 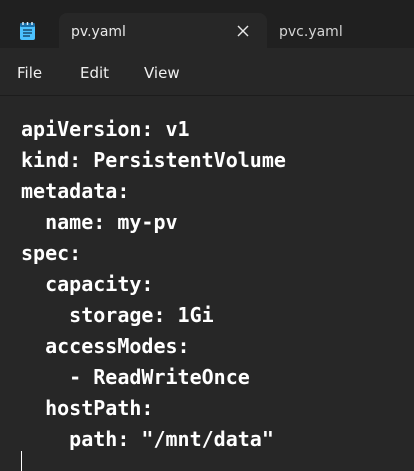 What do you see at coordinates (87, 284) in the screenshot?
I see `code-line: capacity:` at bounding box center [87, 284].